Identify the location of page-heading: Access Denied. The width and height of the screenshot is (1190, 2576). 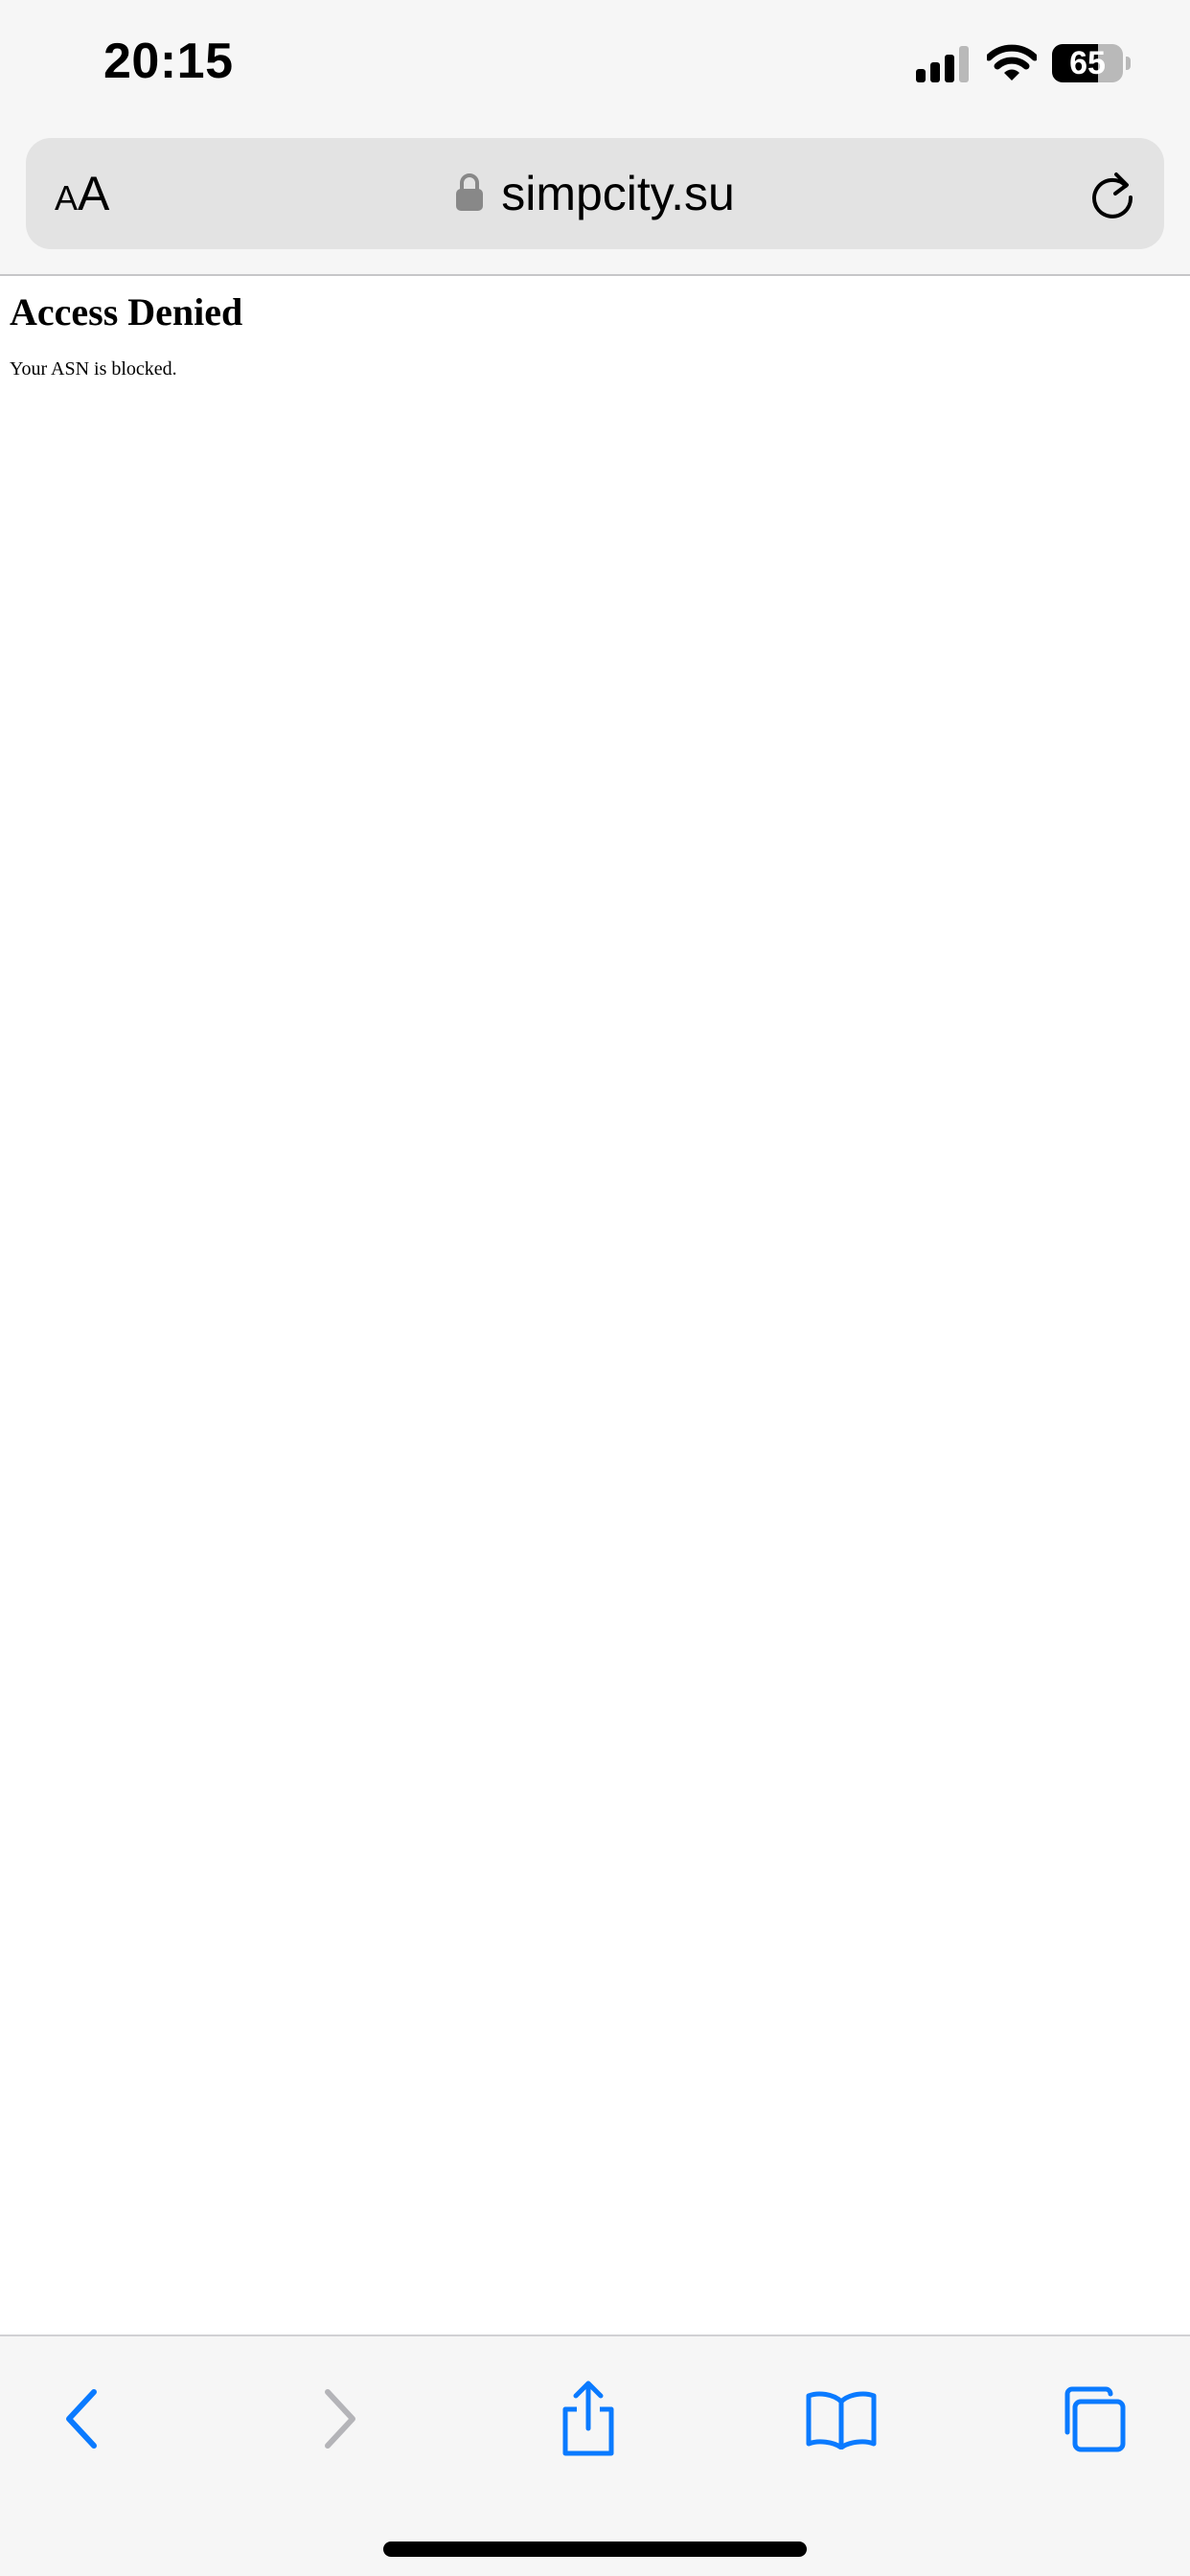
(127, 312).